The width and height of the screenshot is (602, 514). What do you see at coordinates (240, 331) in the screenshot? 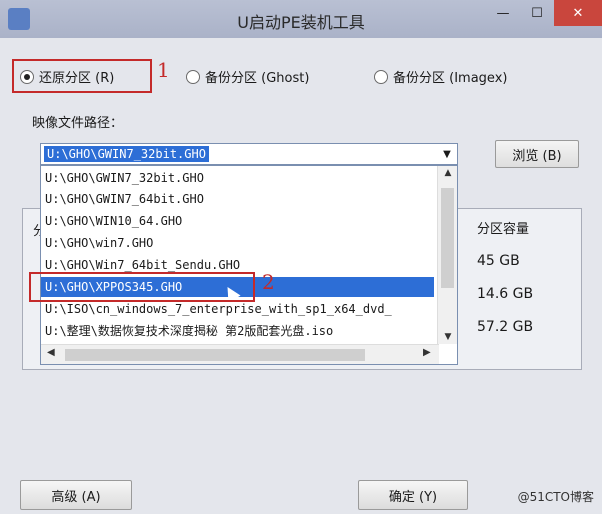
I see `dropdown-item: U:\整理\数据恢复技术深度揭秘 第2版配套光盘.iso` at bounding box center [240, 331].